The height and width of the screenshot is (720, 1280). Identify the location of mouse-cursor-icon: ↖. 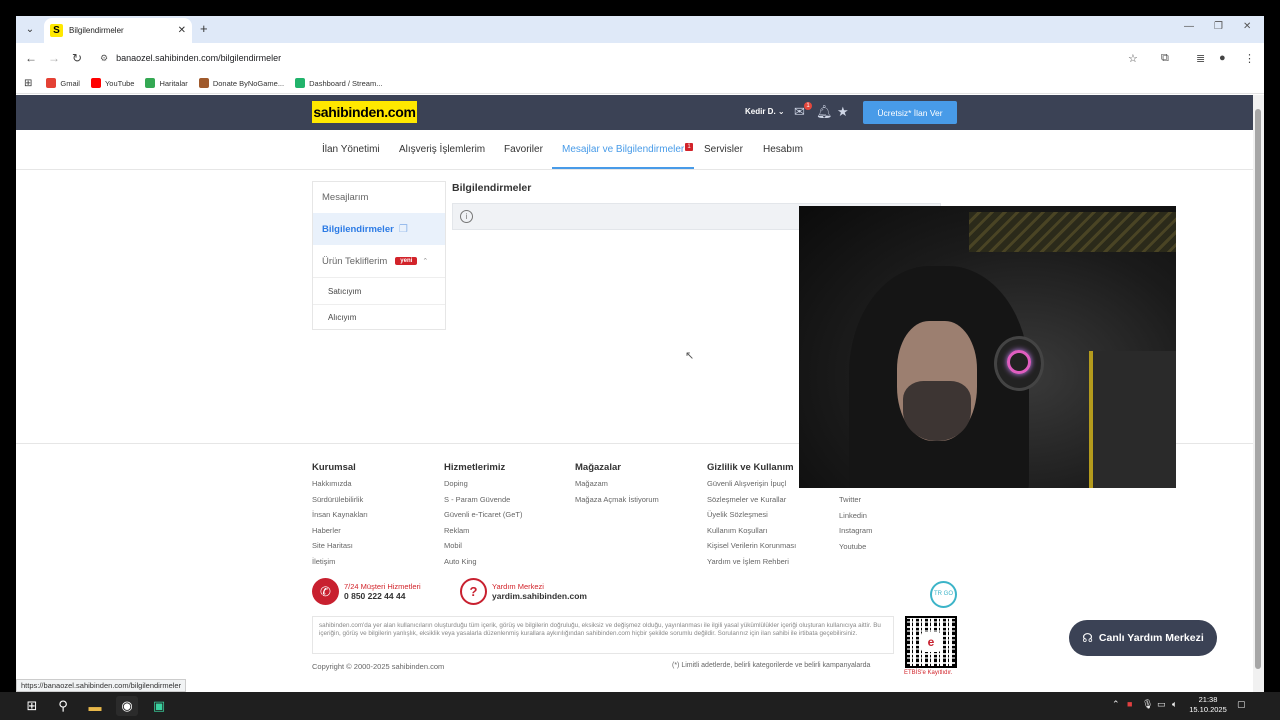
(690, 356).